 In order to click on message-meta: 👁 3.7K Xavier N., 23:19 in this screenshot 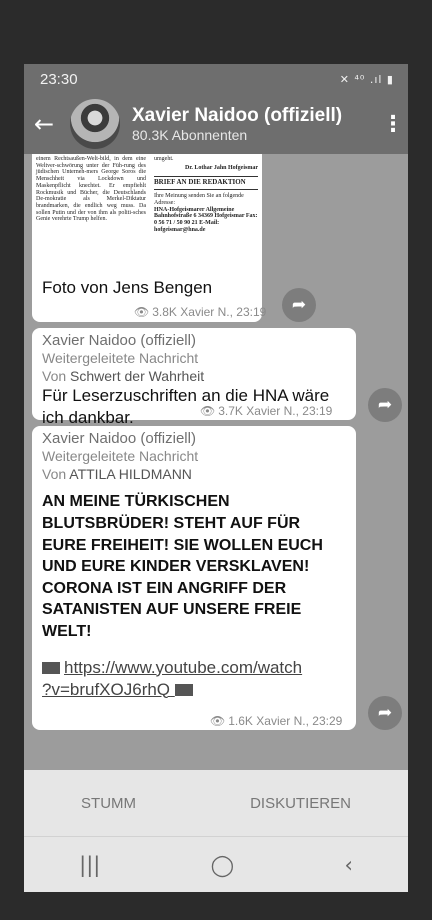, I will do `click(266, 411)`.